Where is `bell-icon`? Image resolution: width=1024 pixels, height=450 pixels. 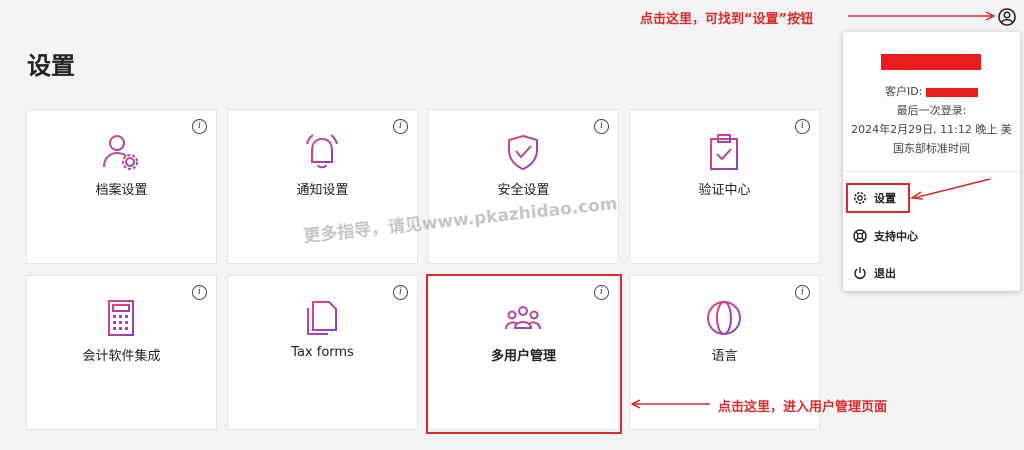
bell-icon is located at coordinates (322, 151).